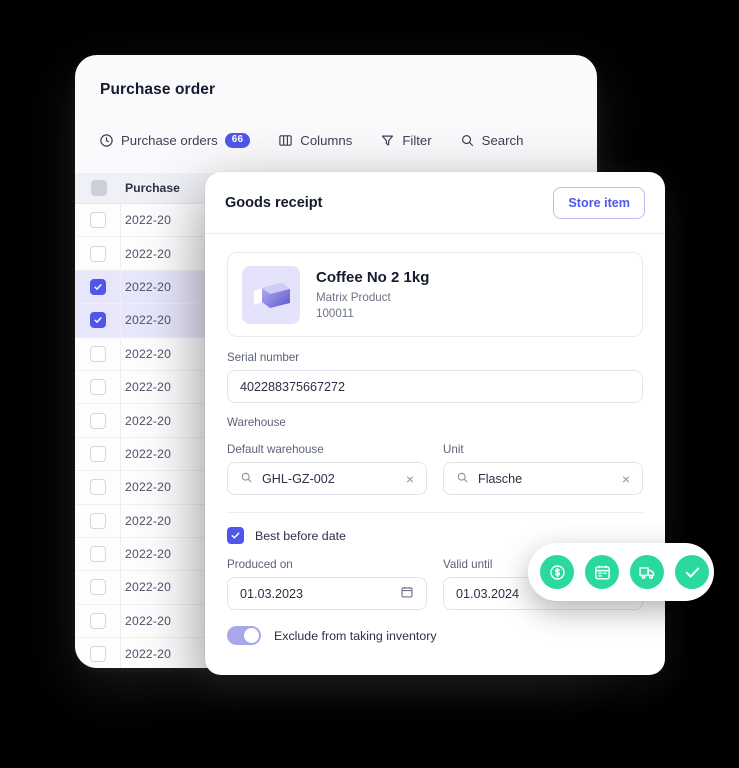 This screenshot has height=768, width=739. I want to click on exclude-inventory-label: Exclude from taking inventory, so click(355, 635).